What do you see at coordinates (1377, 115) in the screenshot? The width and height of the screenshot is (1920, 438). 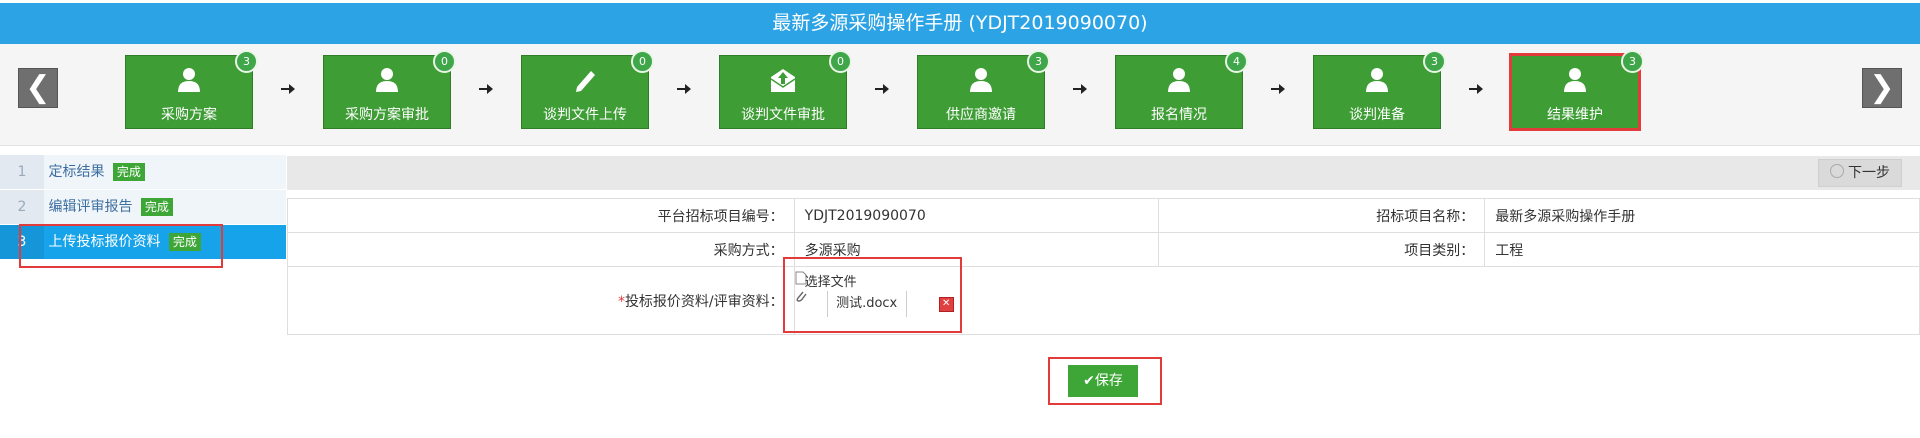 I see `step-label: 谈判准备` at bounding box center [1377, 115].